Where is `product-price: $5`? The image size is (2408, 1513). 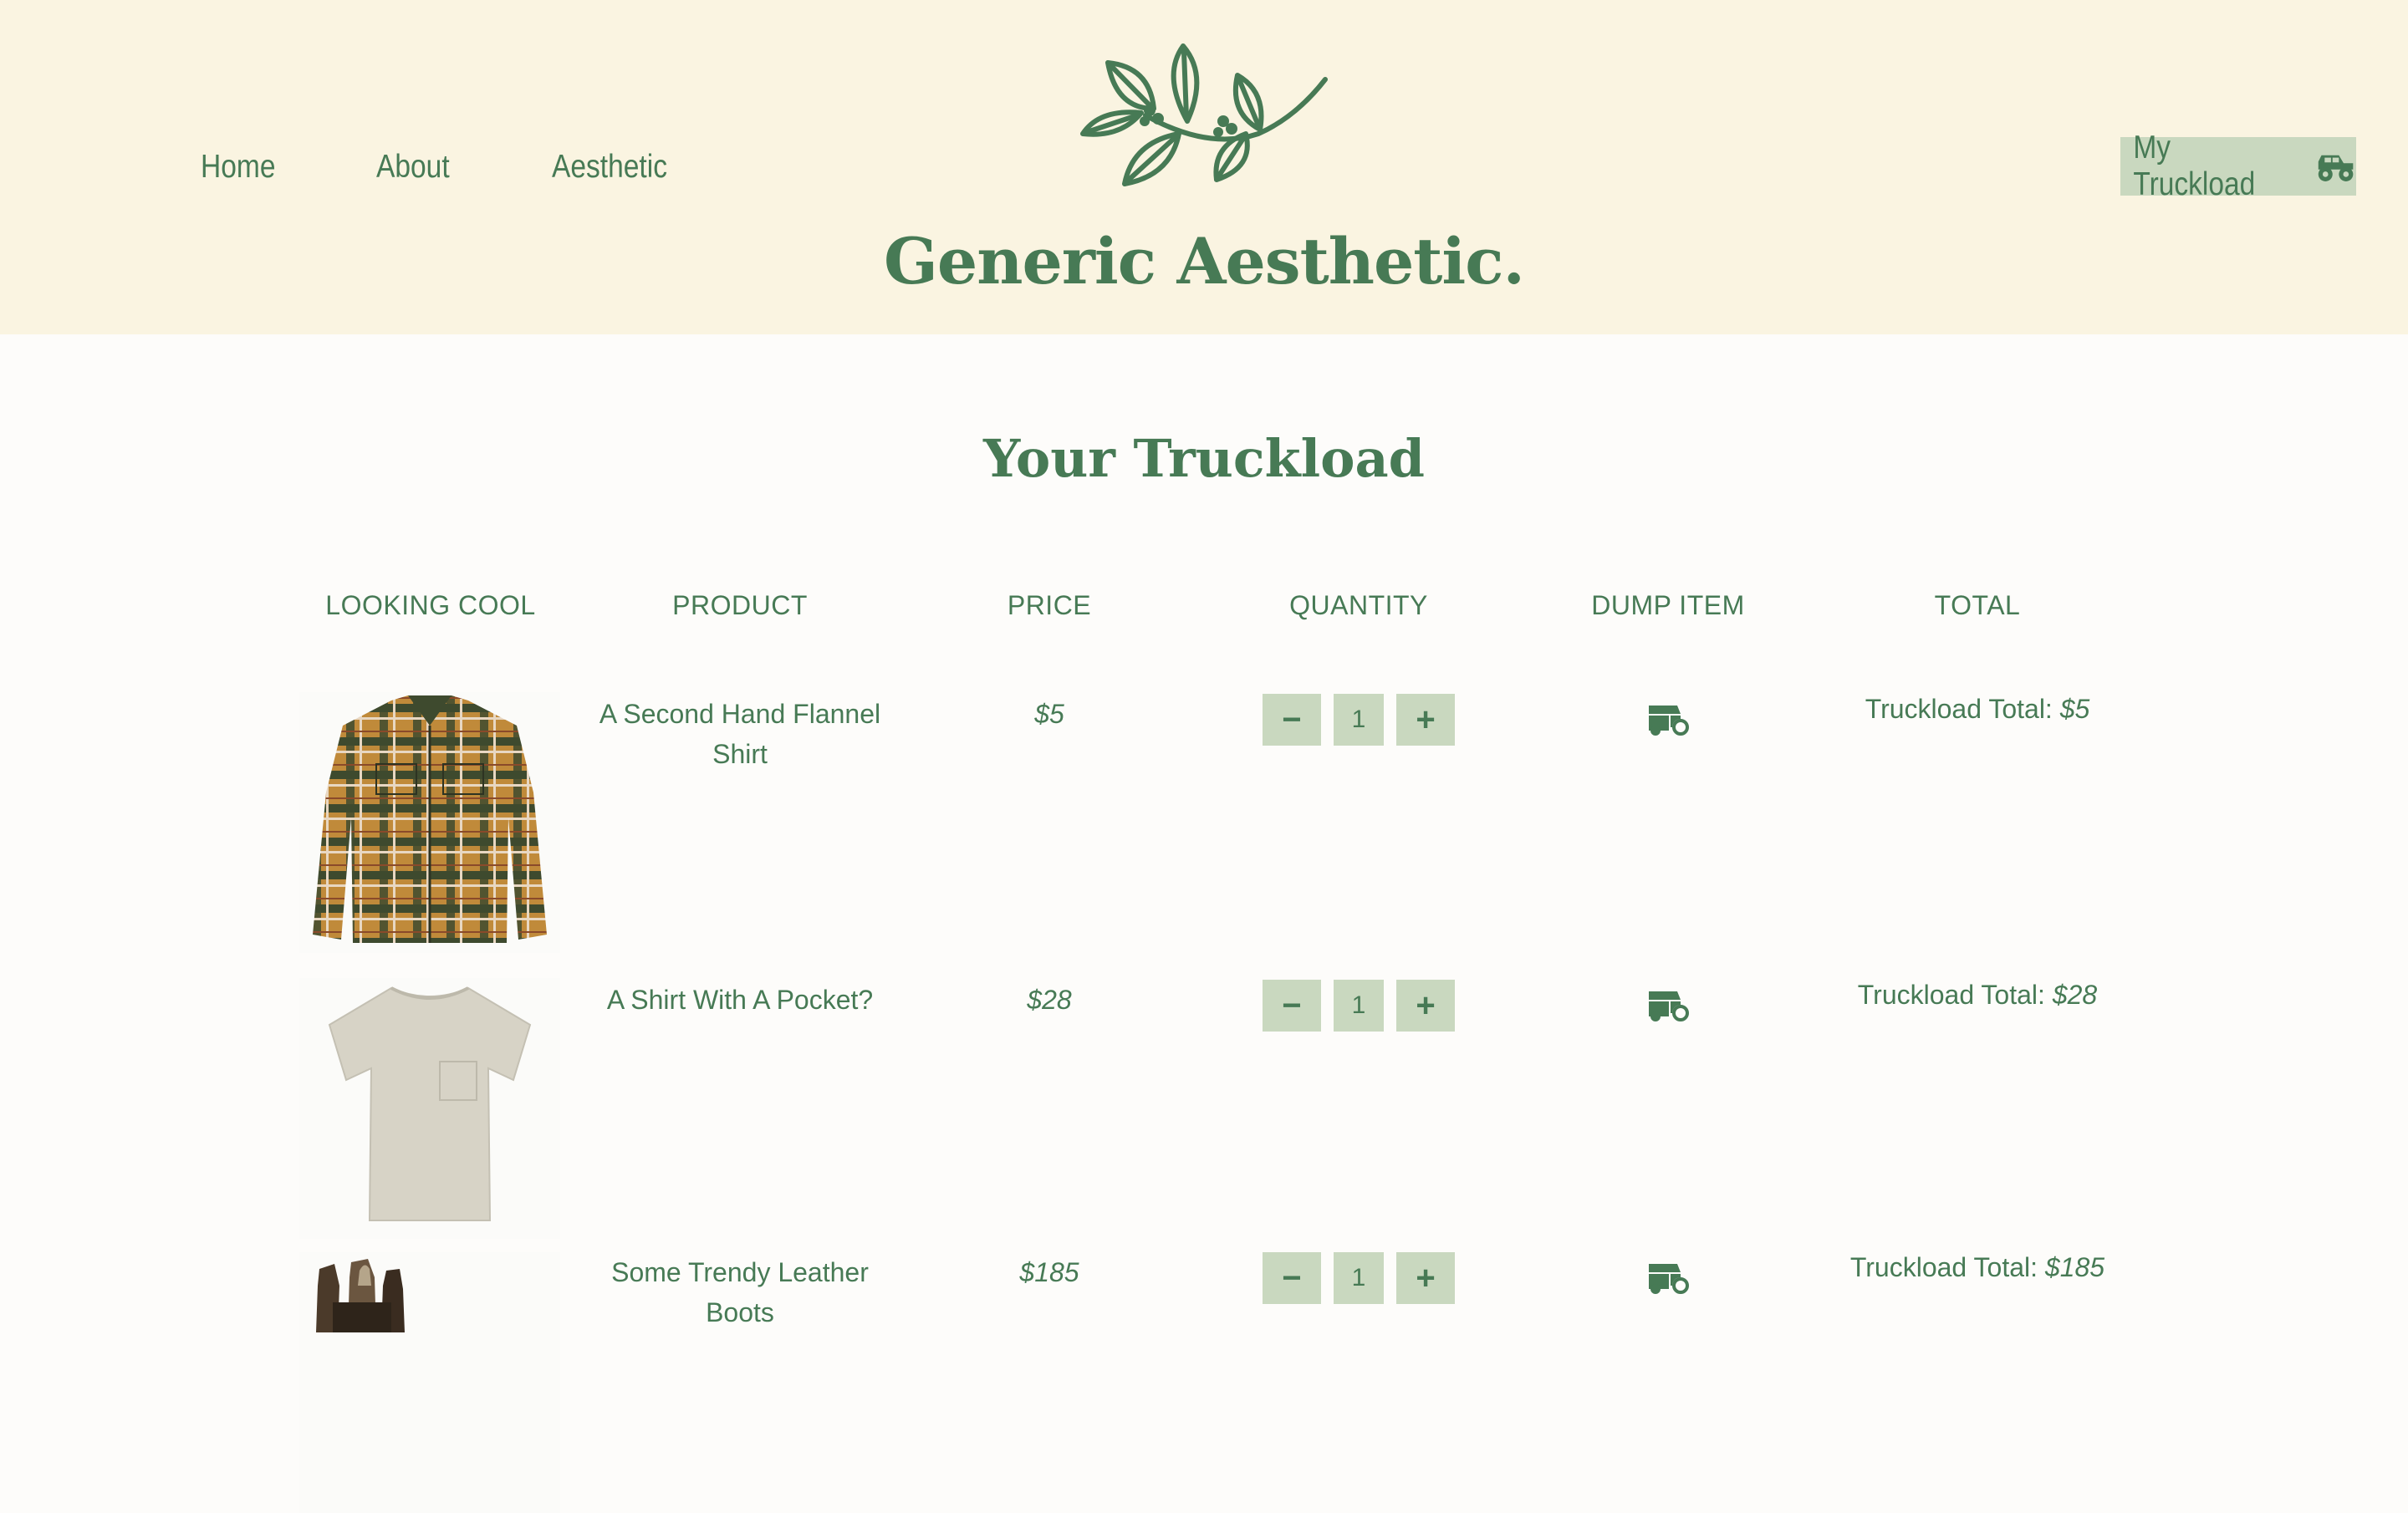
product-price: $5 is located at coordinates (1049, 714).